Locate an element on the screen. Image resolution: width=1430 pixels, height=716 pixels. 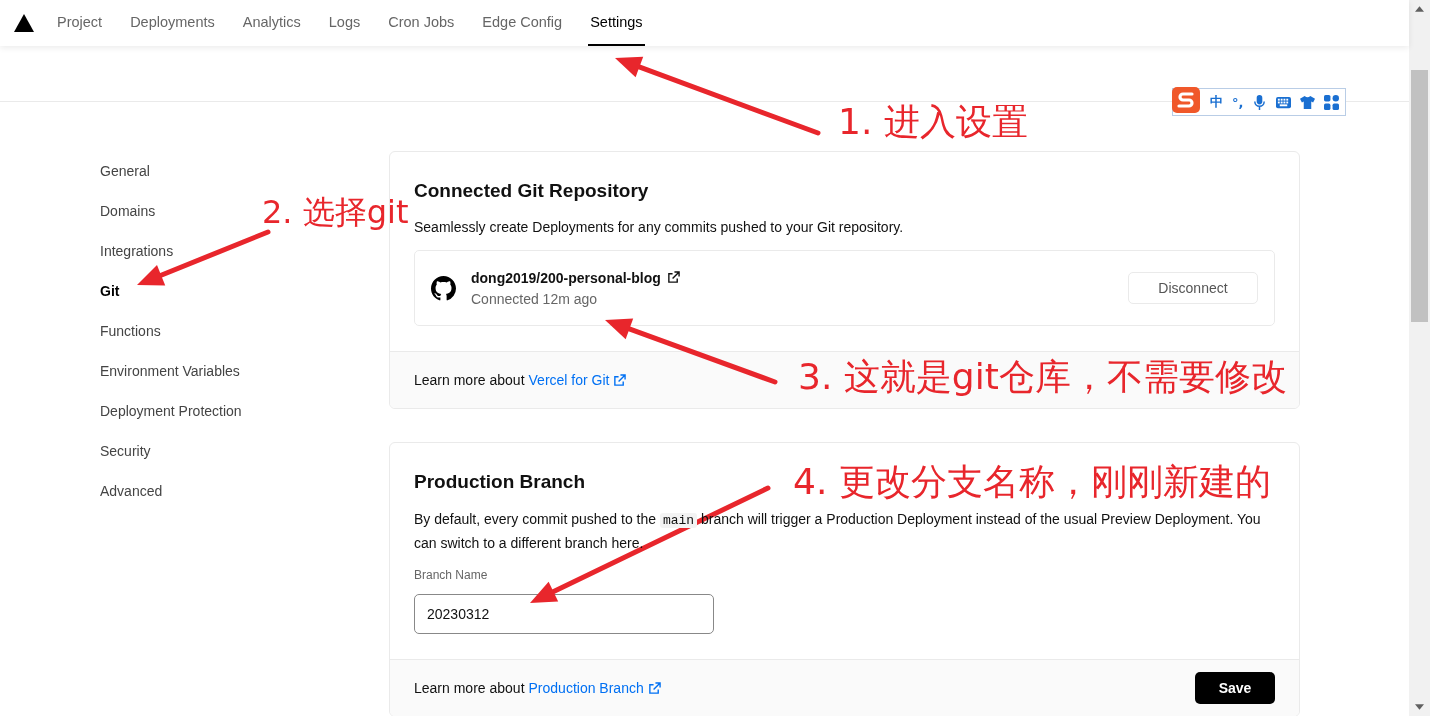
nav-tab: Deployments is located at coordinates (172, 23).